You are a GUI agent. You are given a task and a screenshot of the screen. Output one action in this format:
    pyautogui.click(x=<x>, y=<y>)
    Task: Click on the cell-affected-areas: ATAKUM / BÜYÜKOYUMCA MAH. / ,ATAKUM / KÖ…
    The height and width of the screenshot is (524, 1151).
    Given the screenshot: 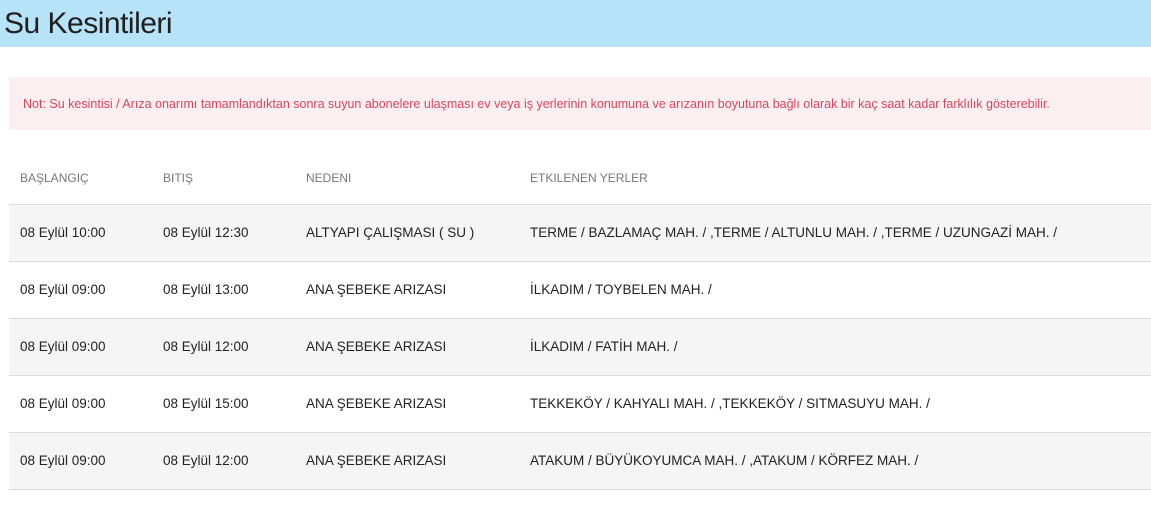 What is the action you would take?
    pyautogui.click(x=724, y=460)
    